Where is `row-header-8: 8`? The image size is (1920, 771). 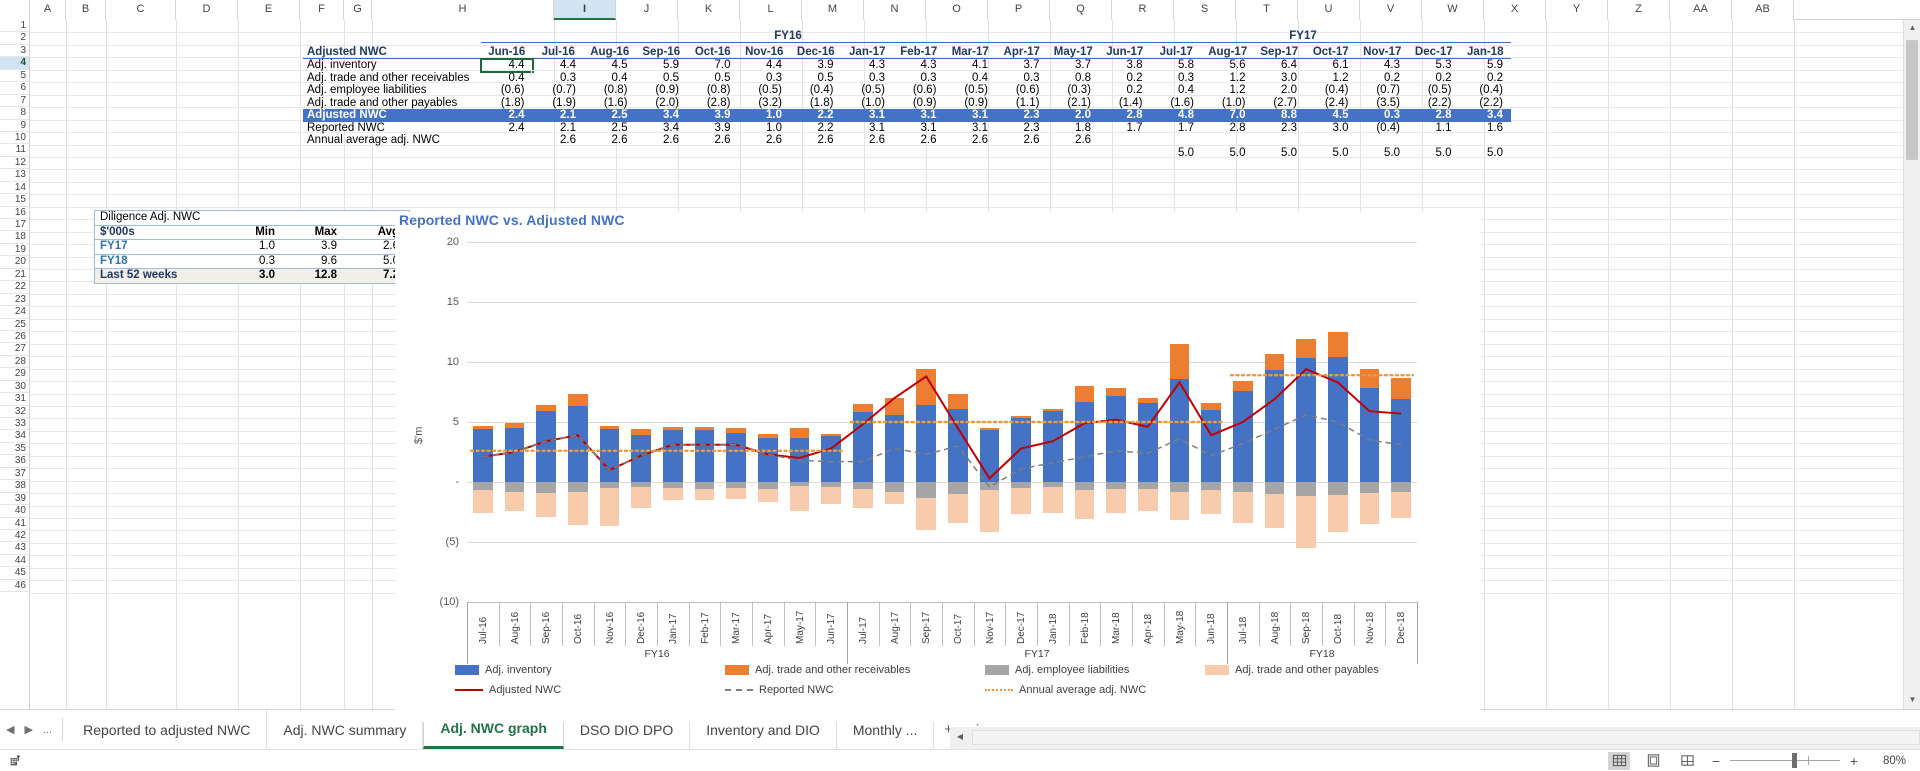 row-header-8: 8 is located at coordinates (14, 113).